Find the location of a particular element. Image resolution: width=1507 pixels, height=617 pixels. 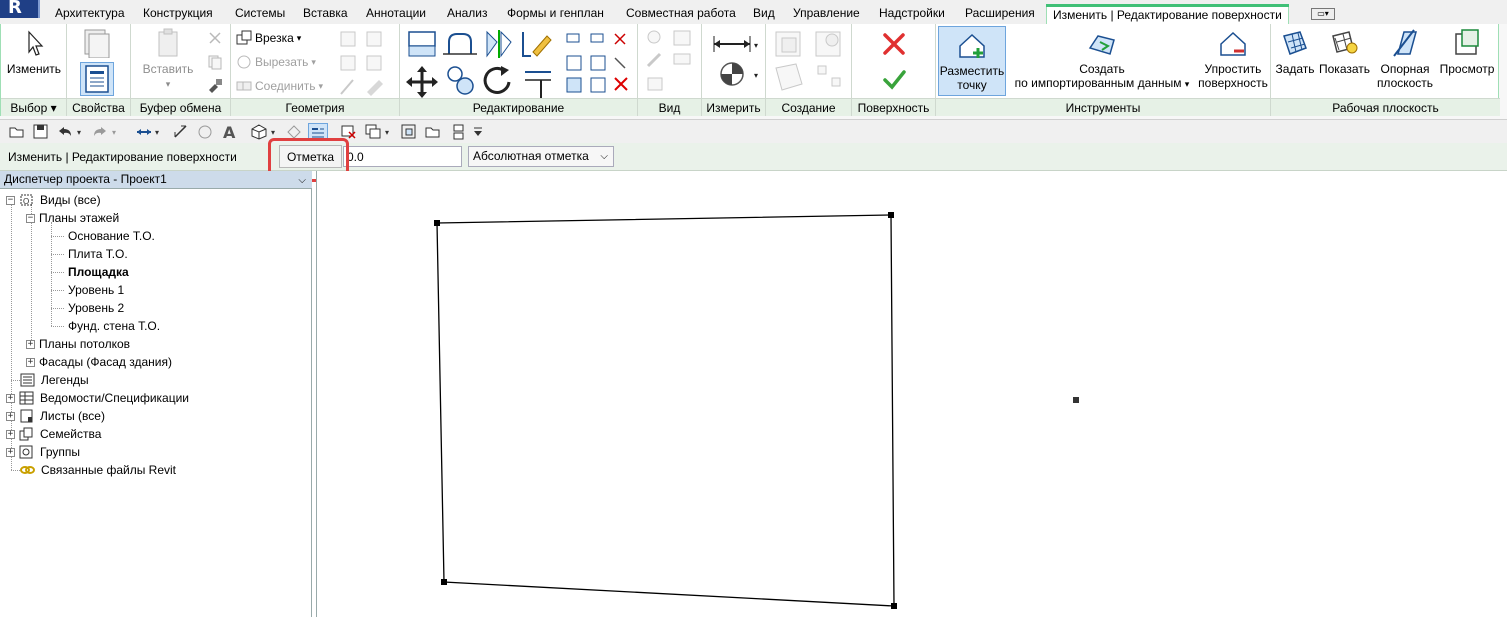

set-workplane-button: Задать is located at coordinates (1295, 52).